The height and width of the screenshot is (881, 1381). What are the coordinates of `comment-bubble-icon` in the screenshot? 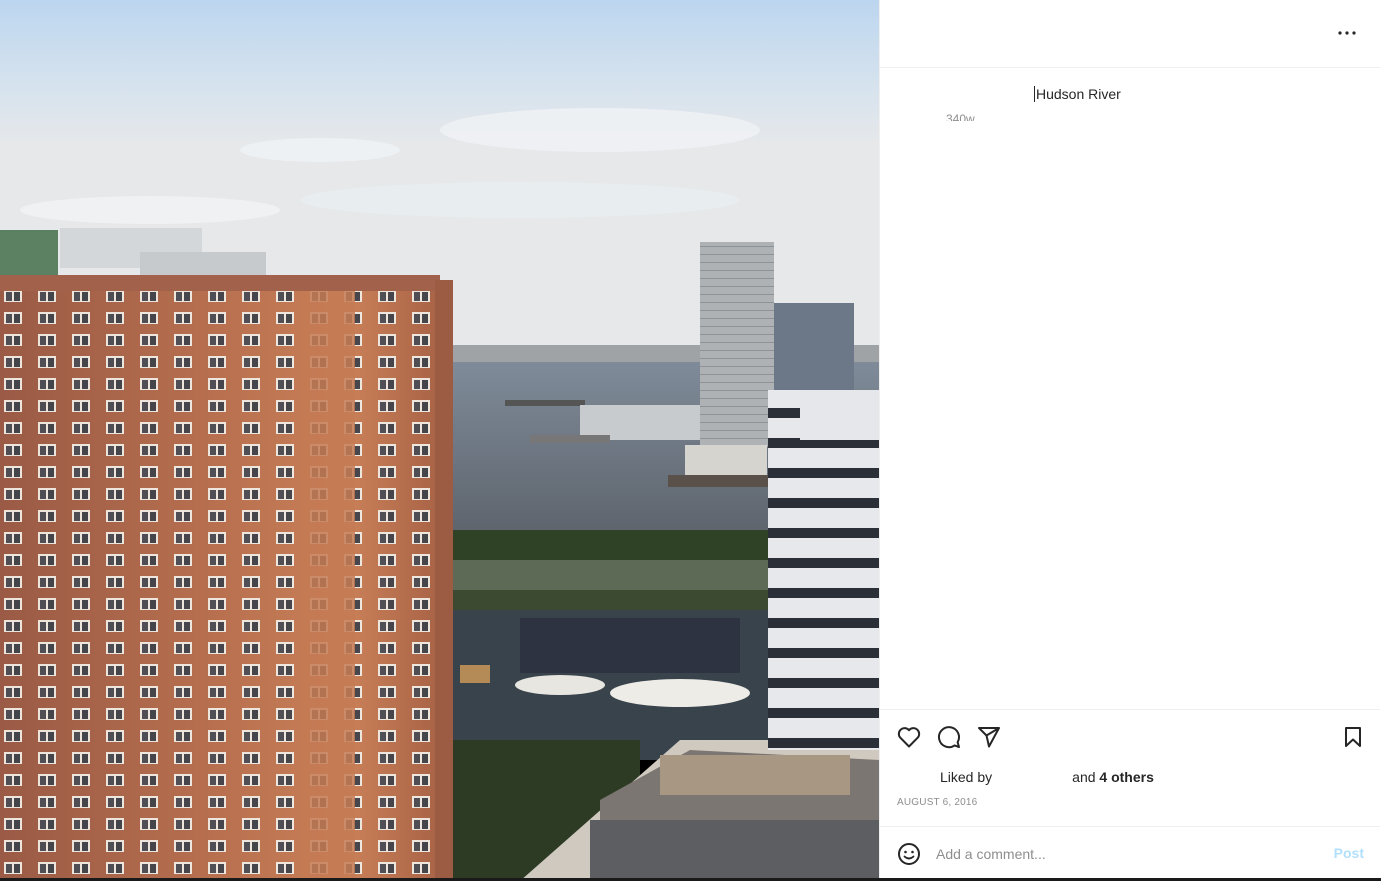 It's located at (949, 737).